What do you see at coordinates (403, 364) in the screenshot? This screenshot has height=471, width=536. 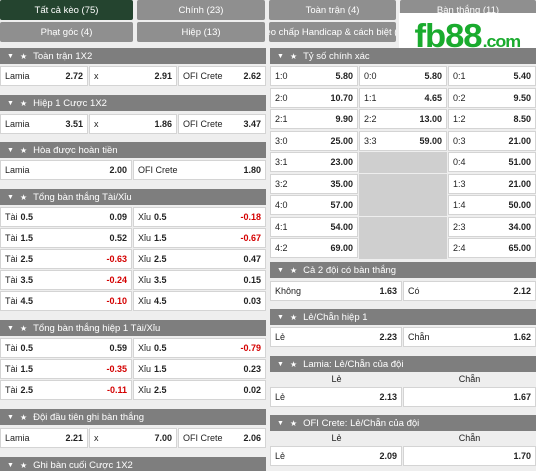 I see `section-header-odd-even-lamia: ▼ ★ Lamia: Lẻ/Chẵn của đội` at bounding box center [403, 364].